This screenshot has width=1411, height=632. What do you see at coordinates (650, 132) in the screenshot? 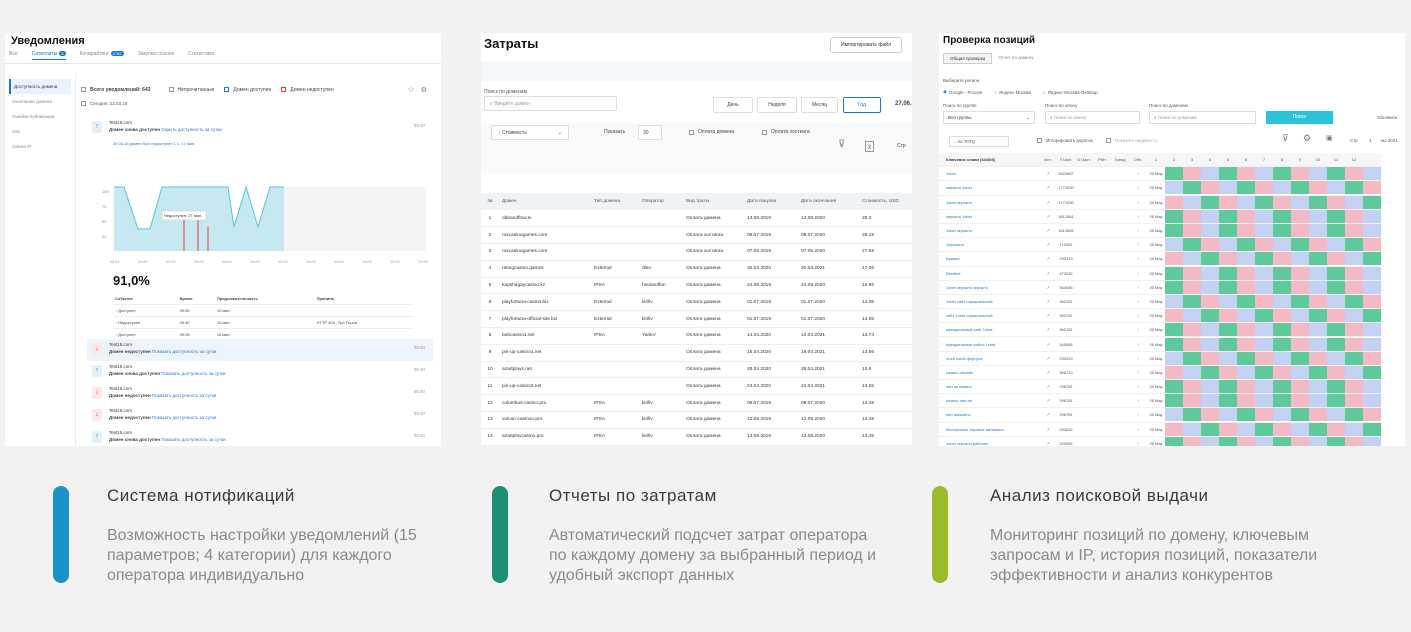
I see `page-size-input: 30` at bounding box center [650, 132].